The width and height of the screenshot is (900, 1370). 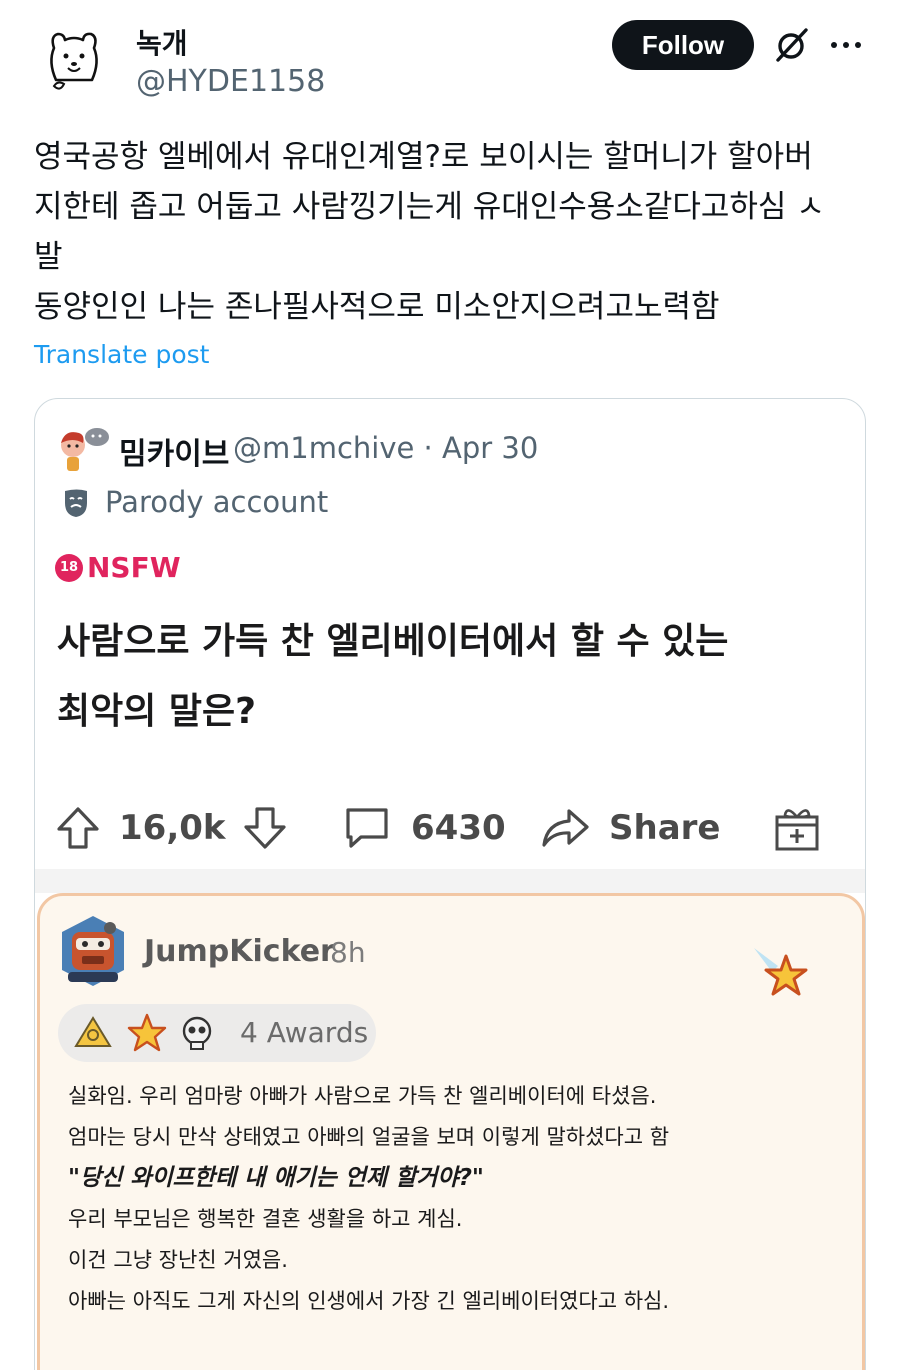 I want to click on comment-quote-line: "당신 와이프한테 내 애기는 언제 할거야?", so click(x=276, y=1178).